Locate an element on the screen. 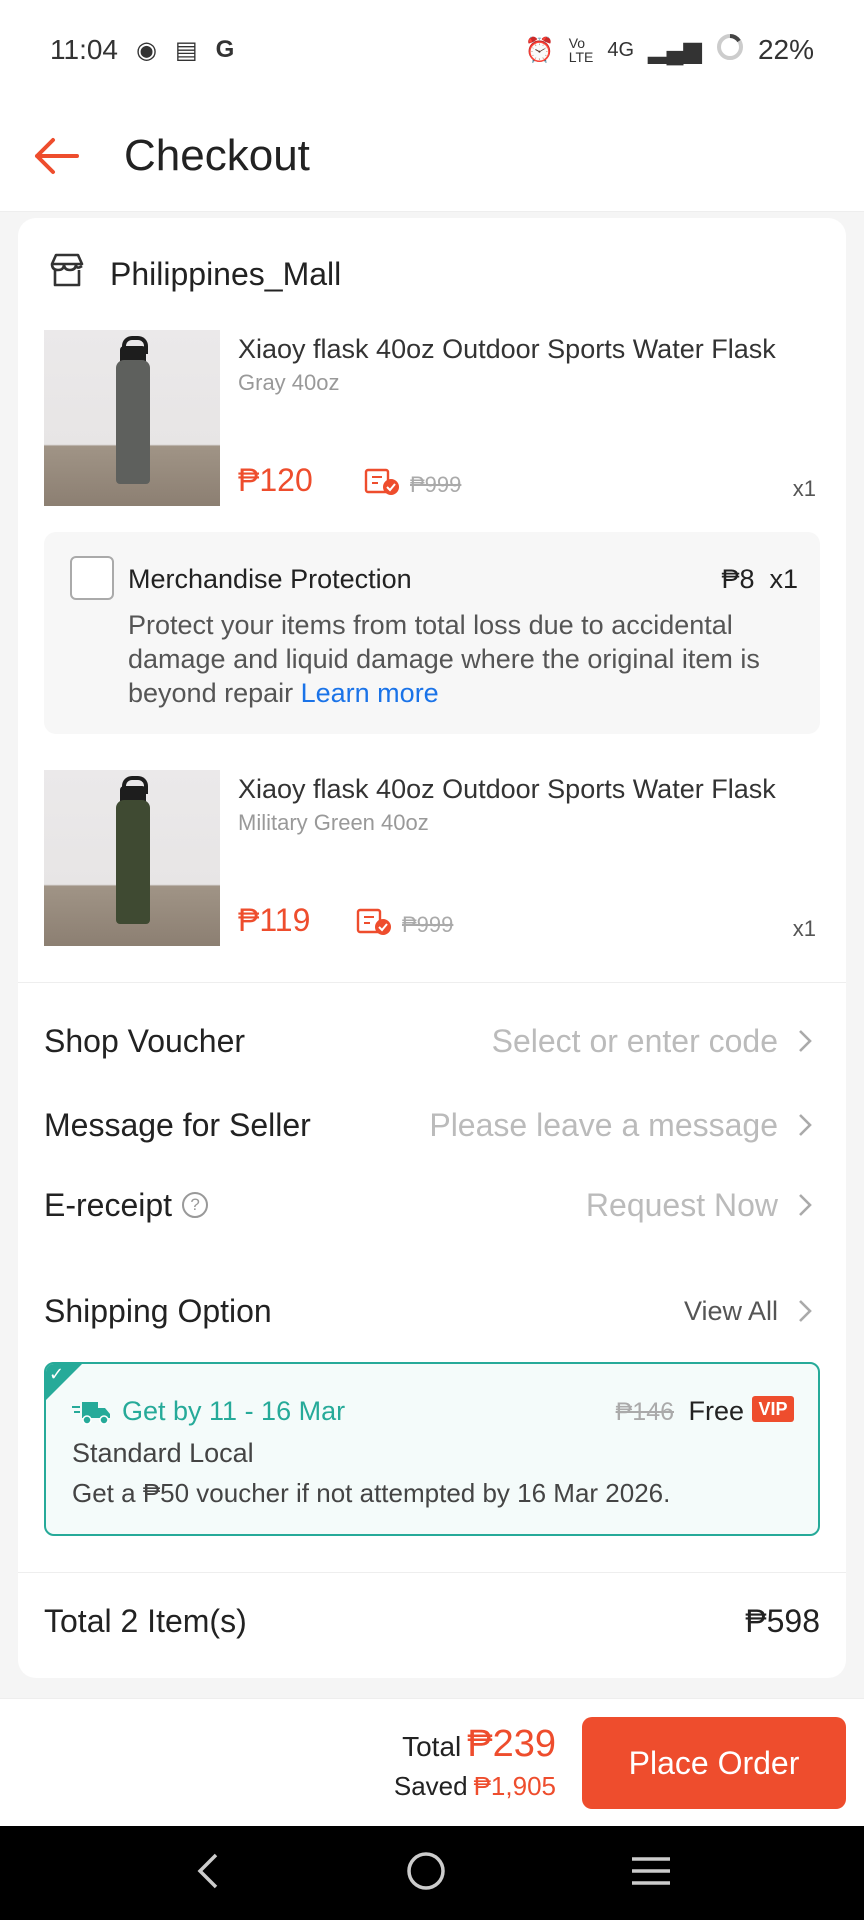  product-variant: Military Green 40oz is located at coordinates (333, 822).